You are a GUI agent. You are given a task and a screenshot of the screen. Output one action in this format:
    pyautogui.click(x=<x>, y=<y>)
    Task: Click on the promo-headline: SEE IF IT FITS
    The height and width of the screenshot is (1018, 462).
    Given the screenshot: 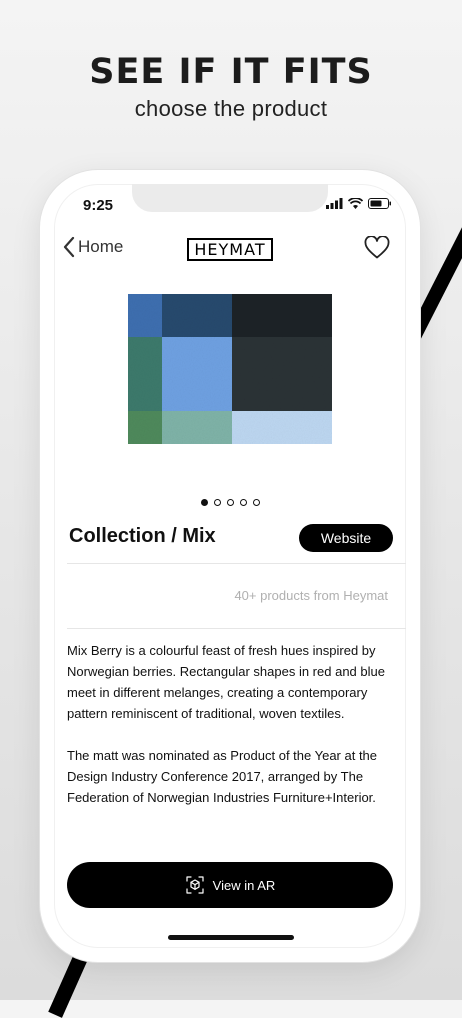 What is the action you would take?
    pyautogui.click(x=231, y=72)
    